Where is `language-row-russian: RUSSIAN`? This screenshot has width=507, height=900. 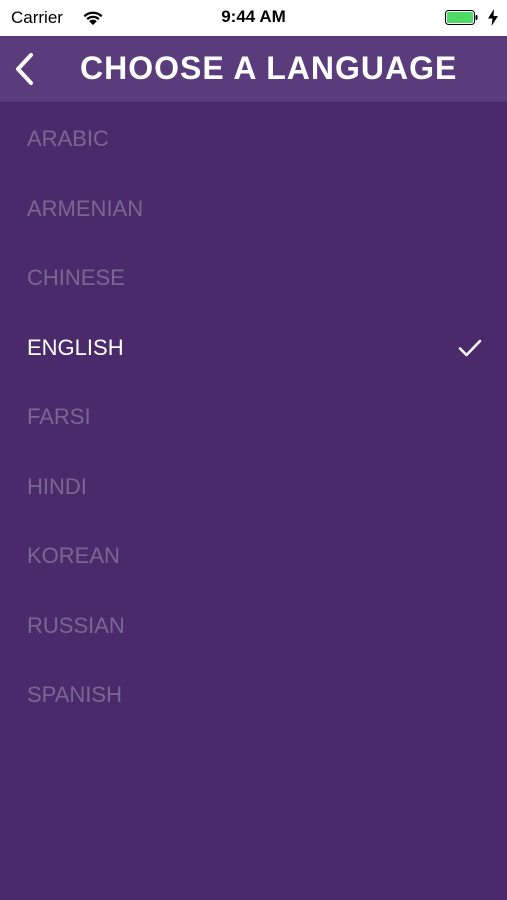
language-row-russian: RUSSIAN is located at coordinates (253, 625).